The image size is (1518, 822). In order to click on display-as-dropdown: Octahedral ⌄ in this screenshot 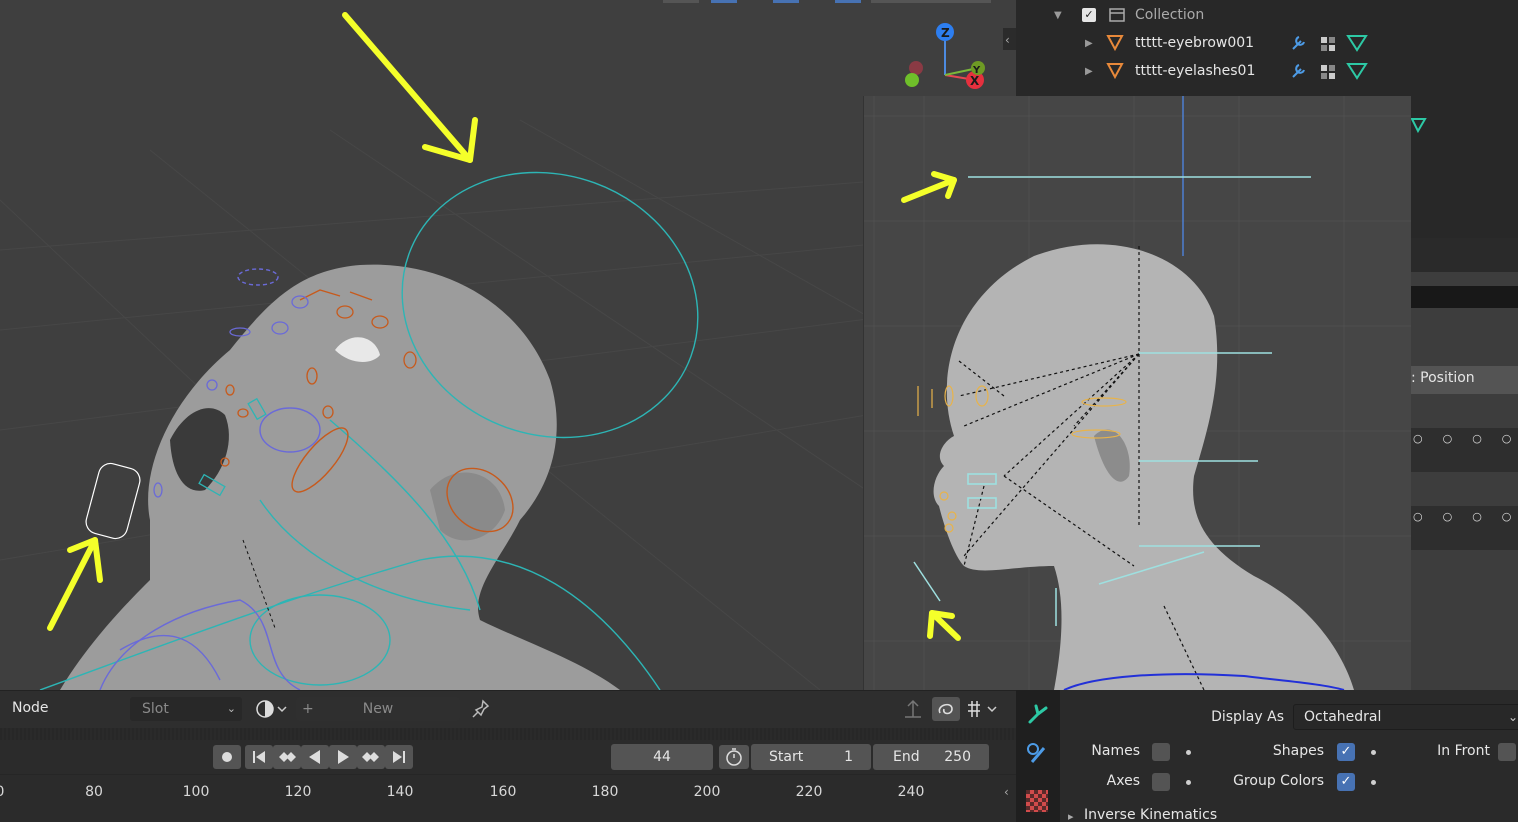, I will do `click(1405, 717)`.